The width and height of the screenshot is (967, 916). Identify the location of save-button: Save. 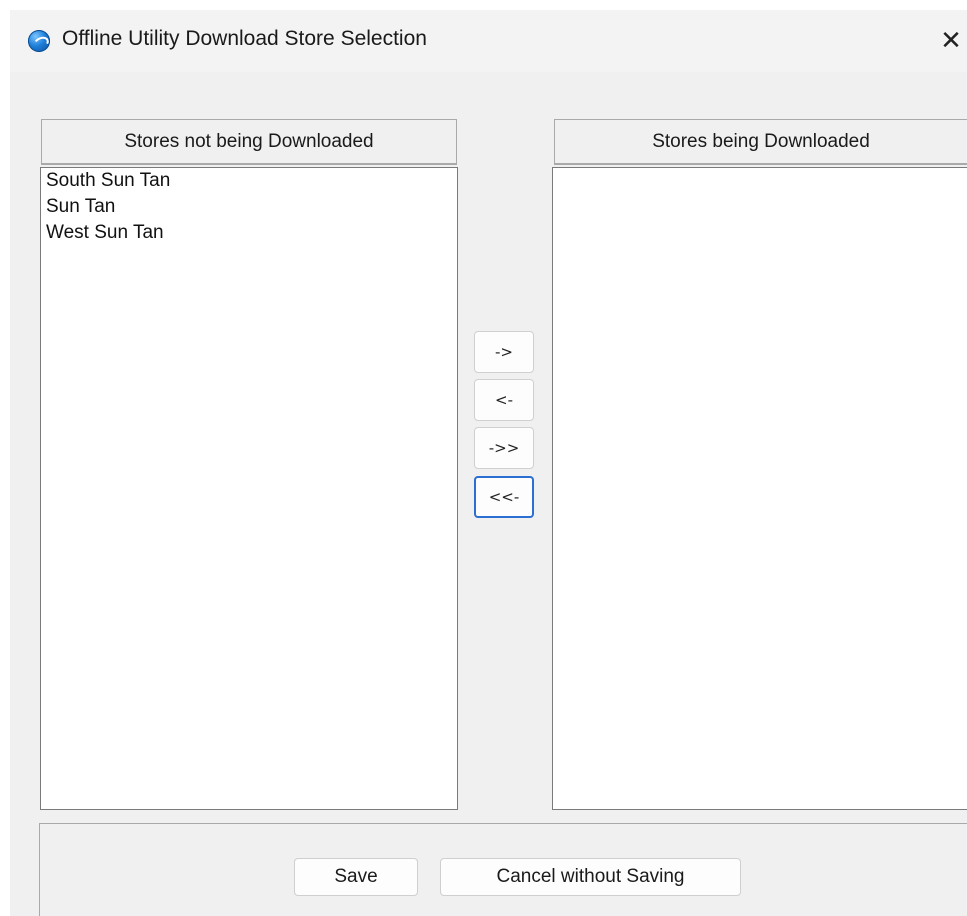
(356, 877).